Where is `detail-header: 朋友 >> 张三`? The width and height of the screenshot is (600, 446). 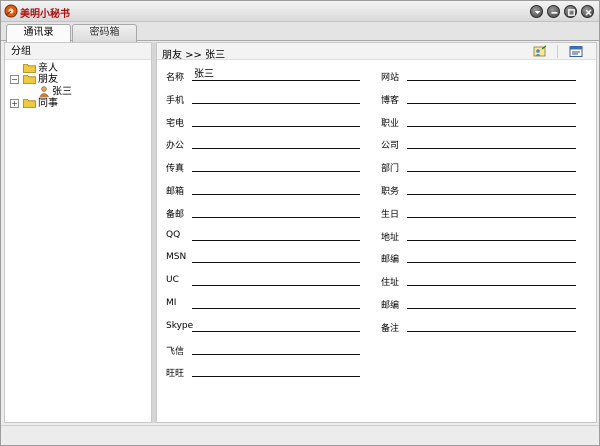
detail-header: 朋友 >> 张三 is located at coordinates (376, 52).